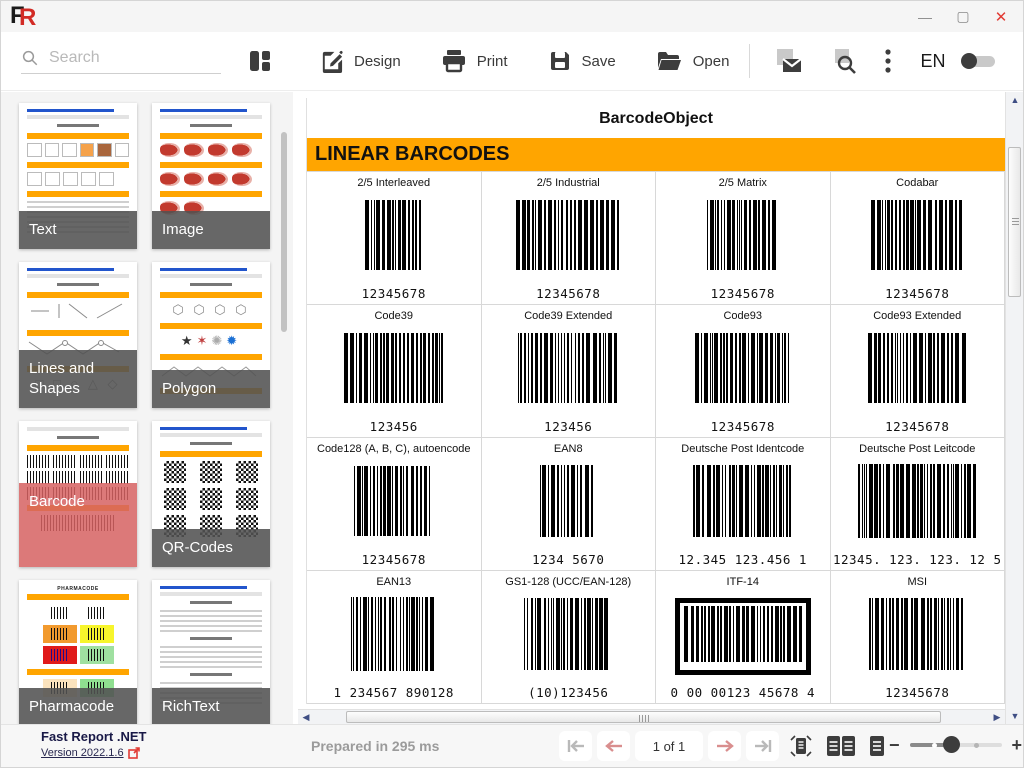 This screenshot has height=768, width=1024. What do you see at coordinates (801, 746) in the screenshot?
I see `fit-page-view-icon` at bounding box center [801, 746].